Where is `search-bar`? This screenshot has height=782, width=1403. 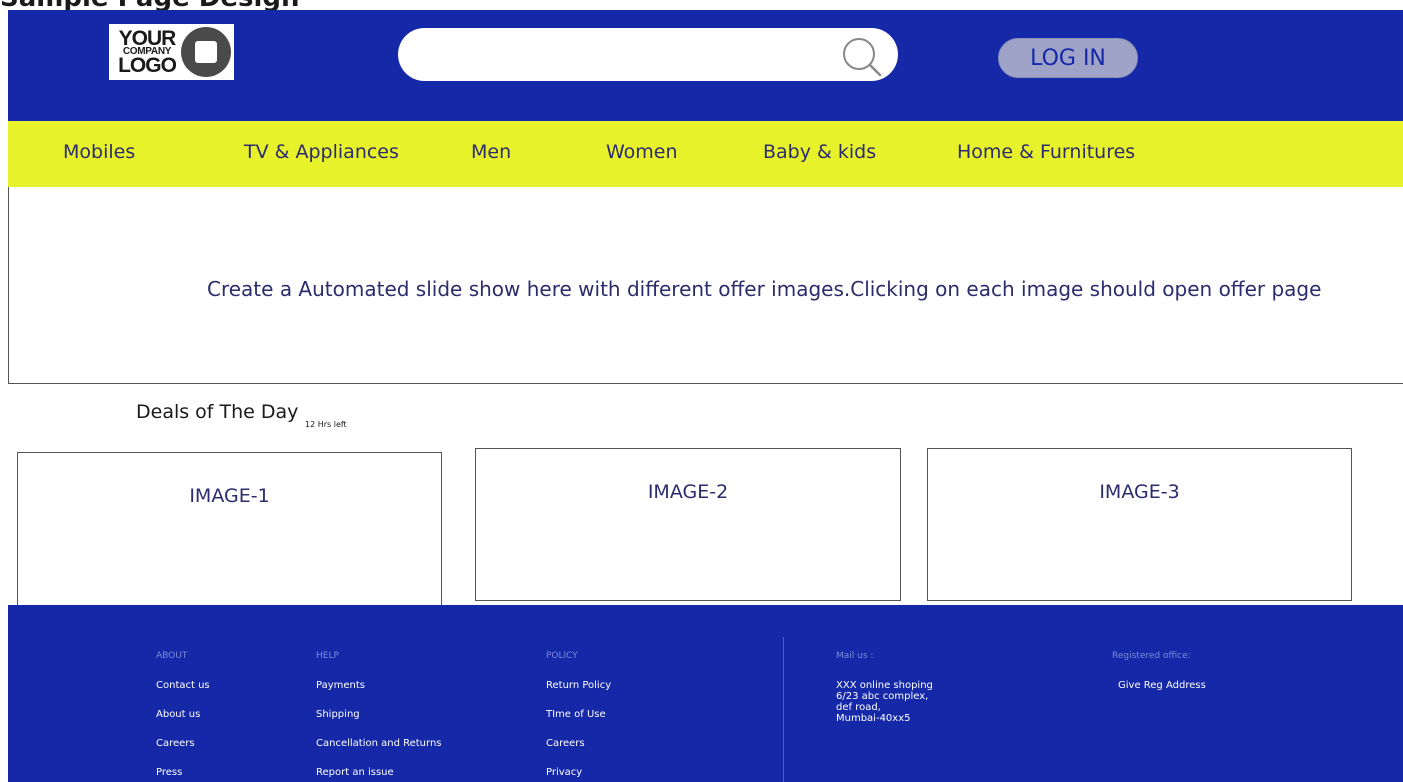
search-bar is located at coordinates (648, 54).